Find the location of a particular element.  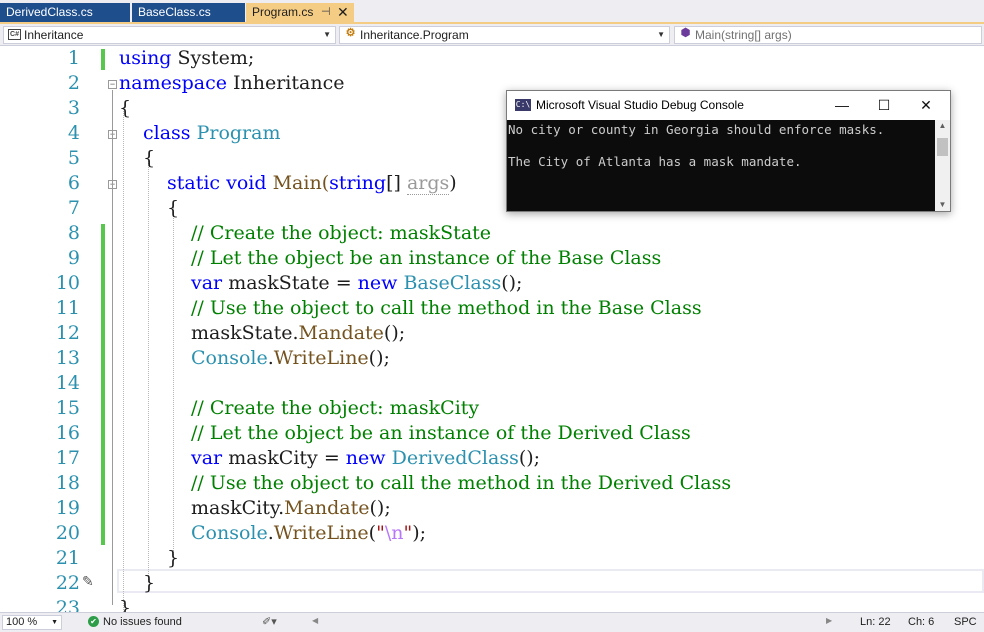

line-number: 16 is located at coordinates (67, 433).